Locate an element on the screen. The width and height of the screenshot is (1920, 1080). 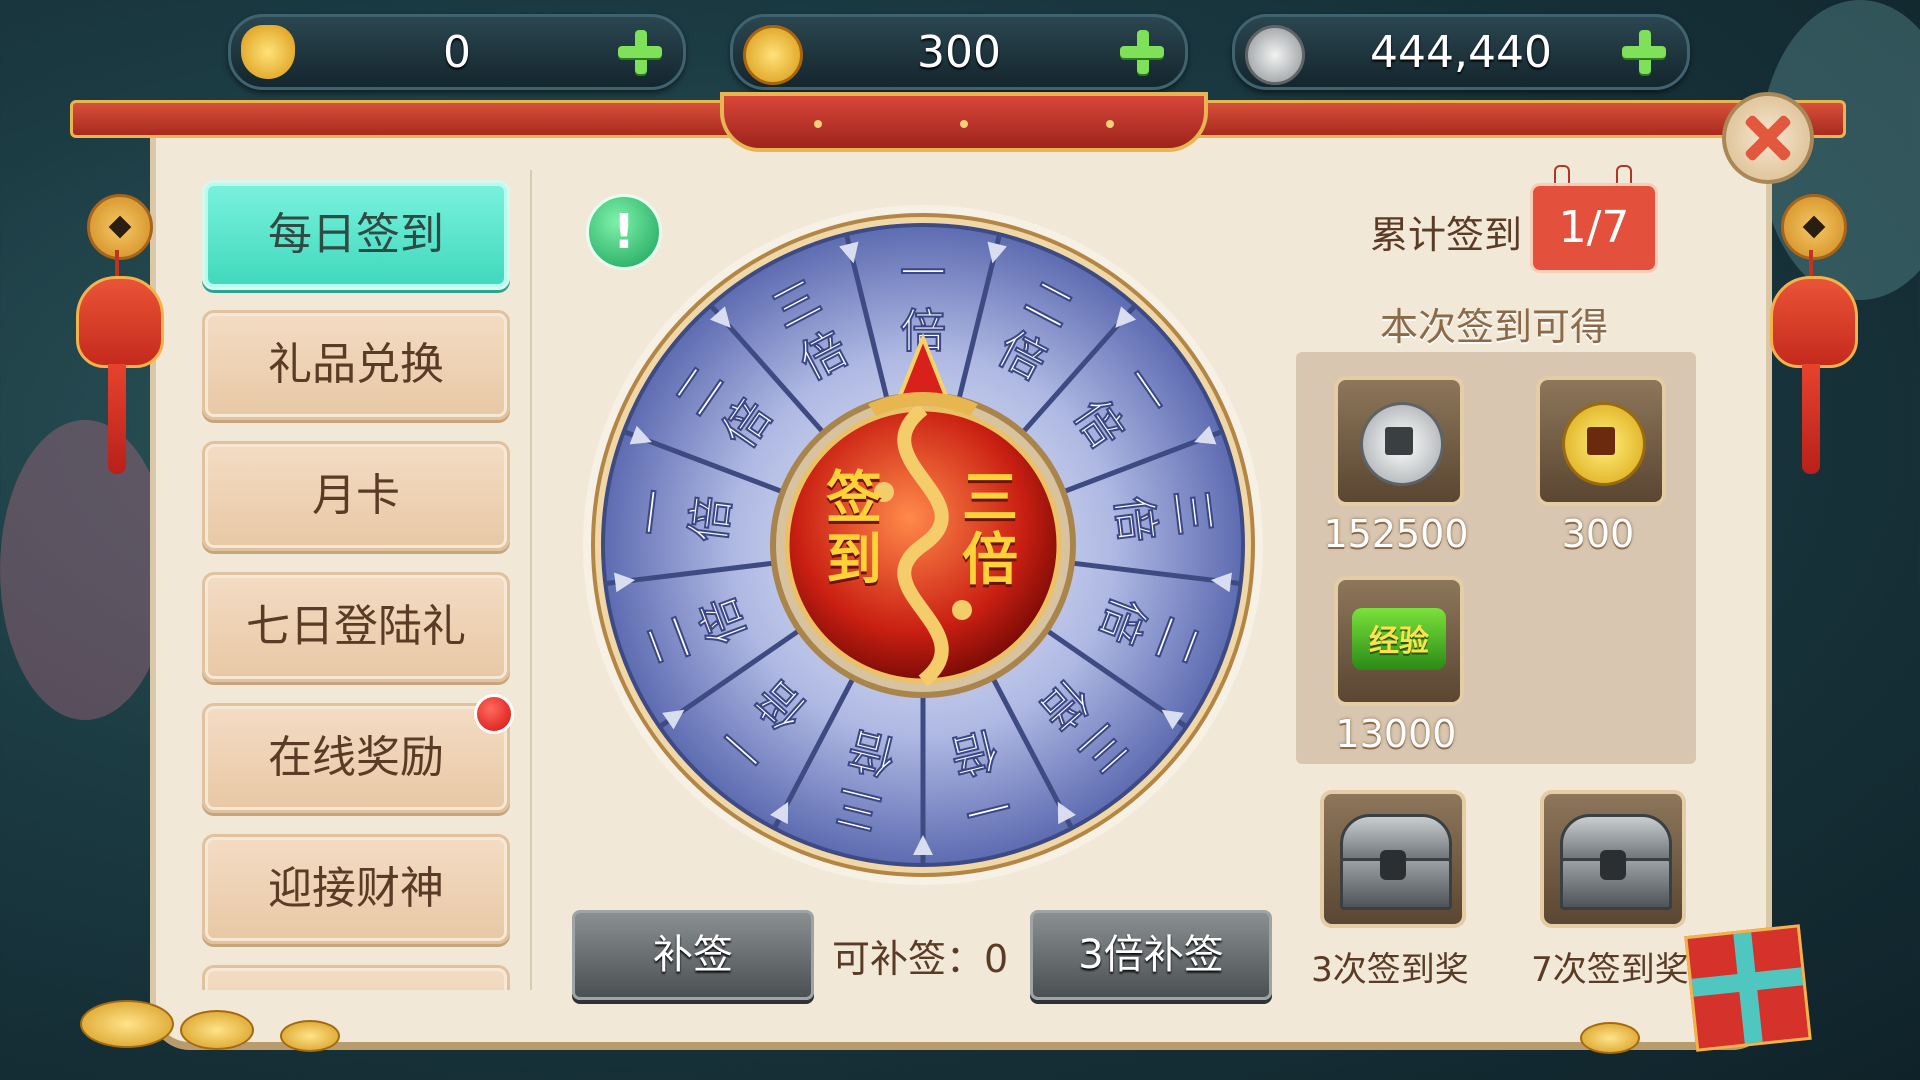
add-gold-button is located at coordinates (1142, 52).